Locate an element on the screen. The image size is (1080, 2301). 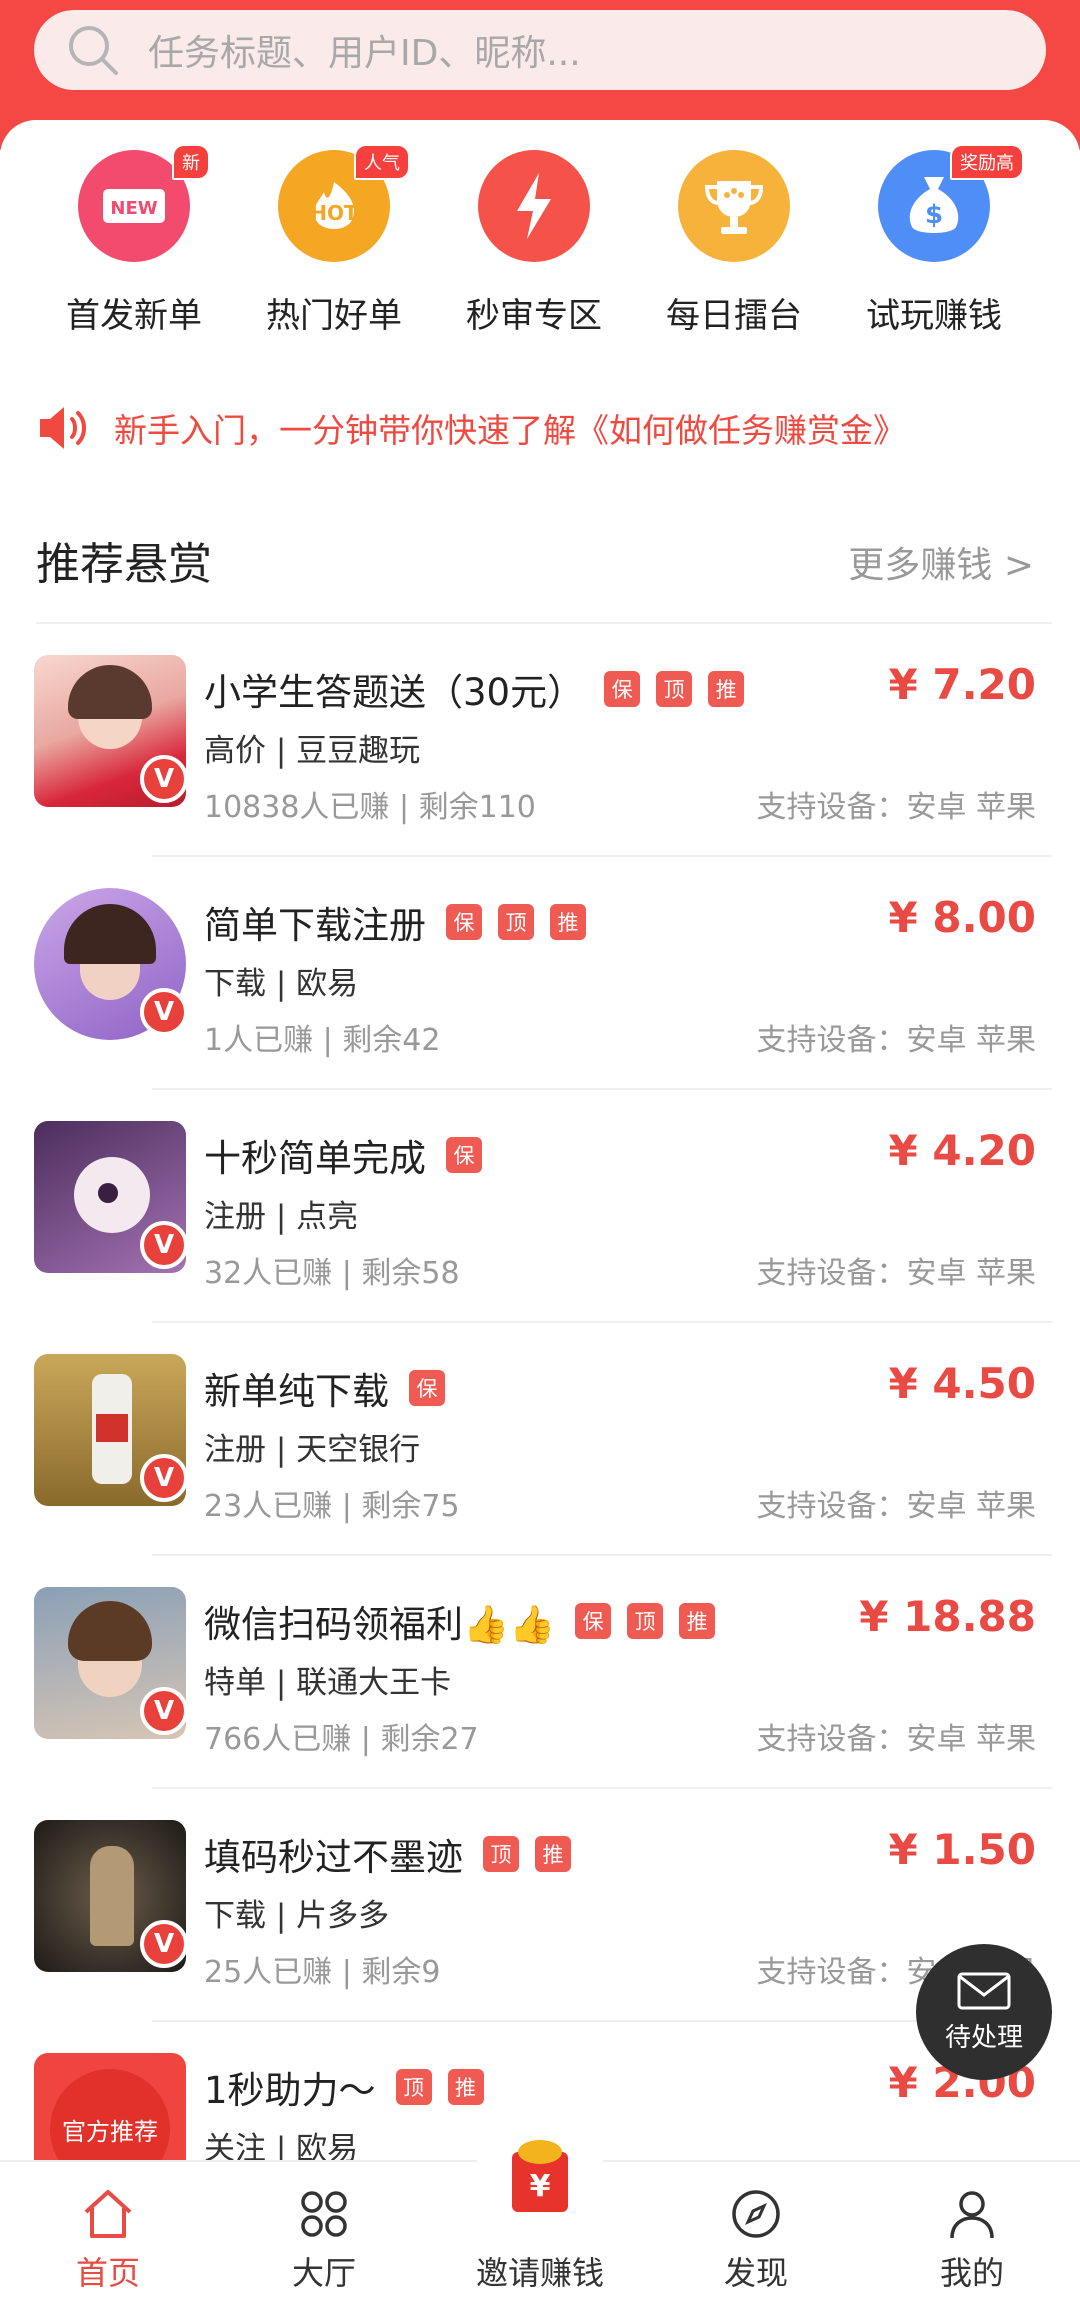
task-title: 小学生答题送（30元） is located at coordinates (394, 692).